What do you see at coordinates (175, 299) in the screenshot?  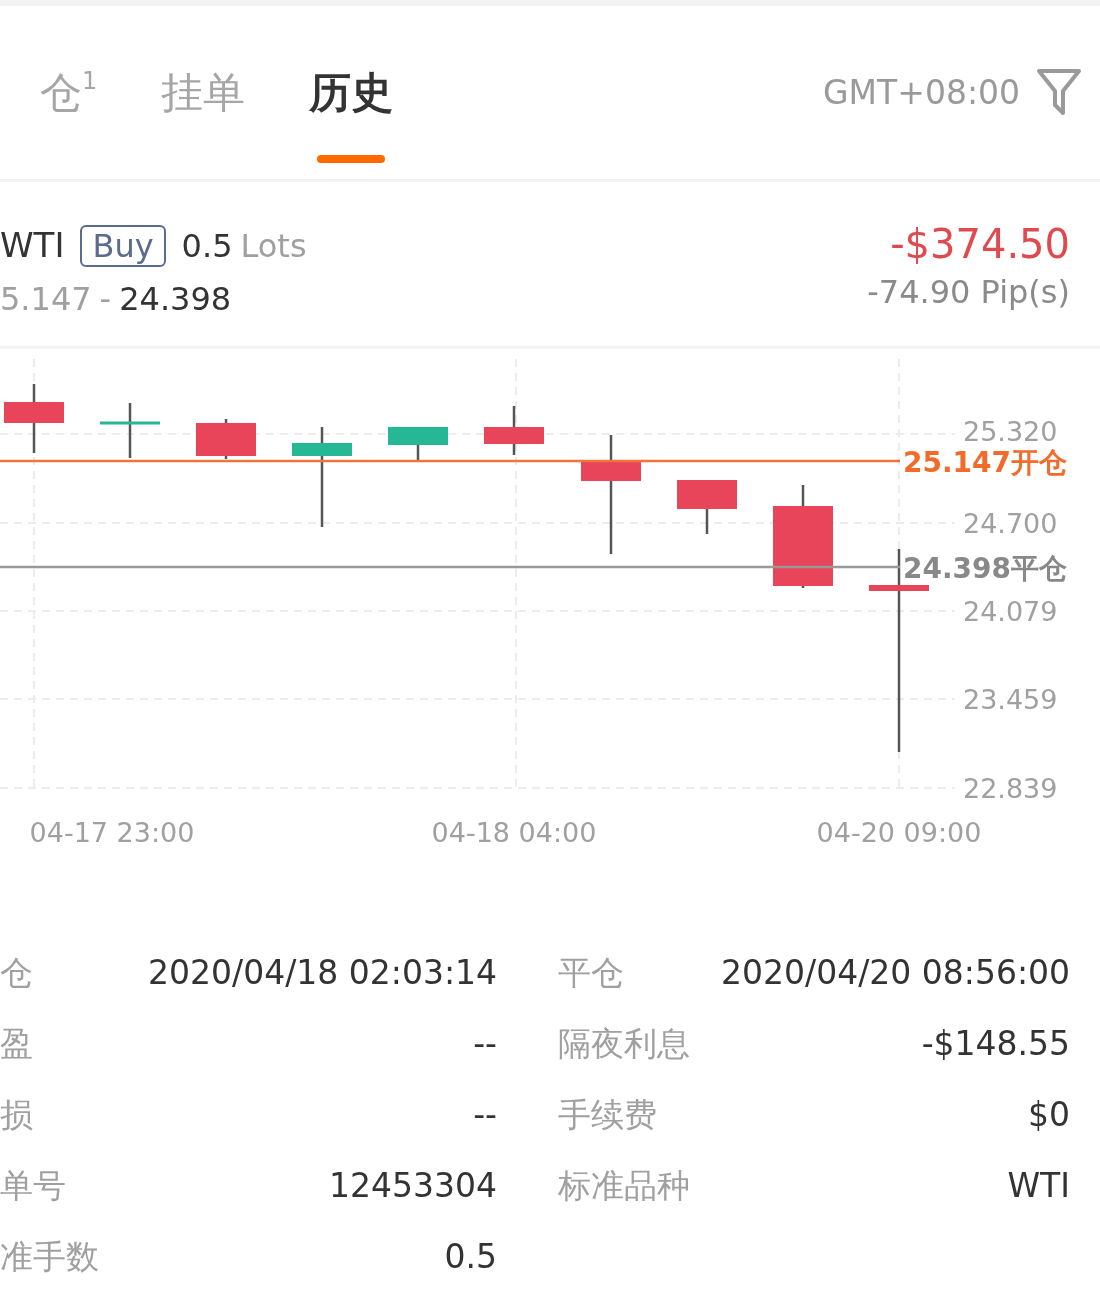 I see `close-price: 24.398` at bounding box center [175, 299].